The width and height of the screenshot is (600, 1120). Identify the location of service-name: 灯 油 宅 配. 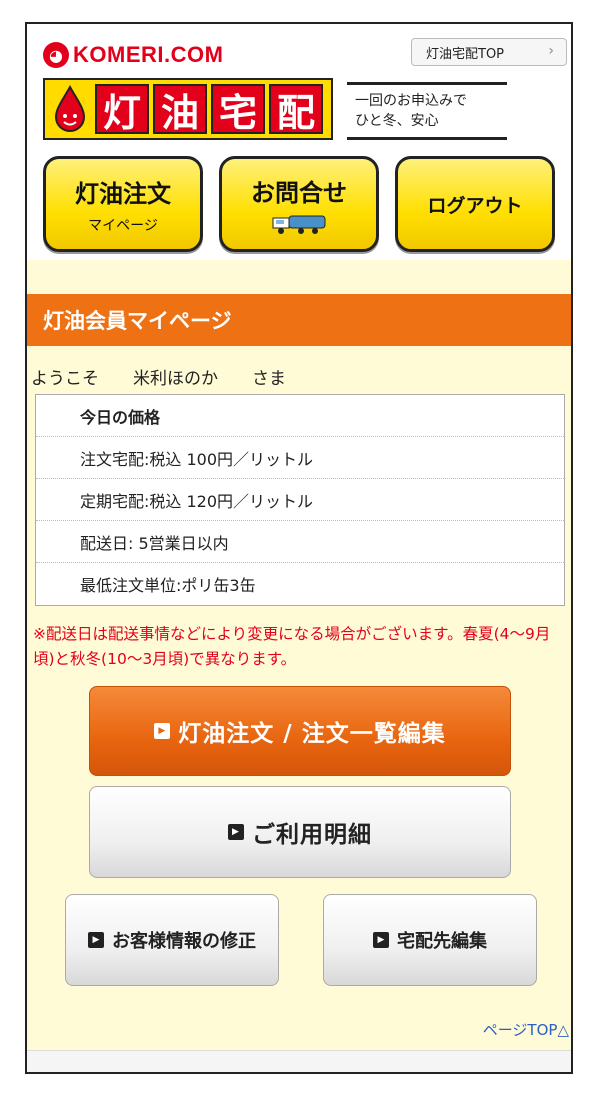
(211, 109).